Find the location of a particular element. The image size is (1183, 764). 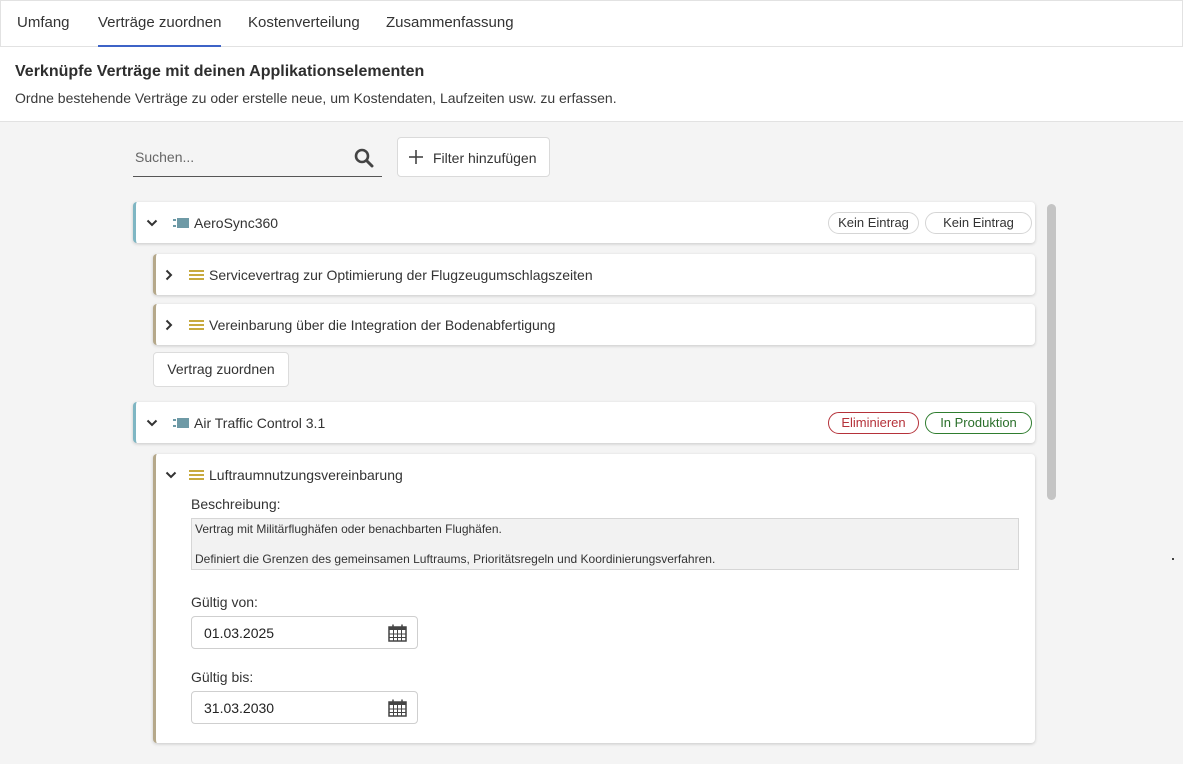

tab-vertraege-zuordnen: Verträge zuordnen is located at coordinates (160, 24).